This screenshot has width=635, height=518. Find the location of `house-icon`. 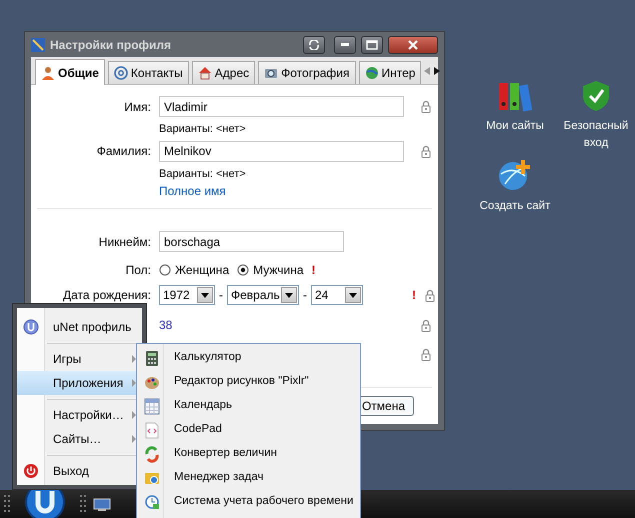

house-icon is located at coordinates (205, 73).